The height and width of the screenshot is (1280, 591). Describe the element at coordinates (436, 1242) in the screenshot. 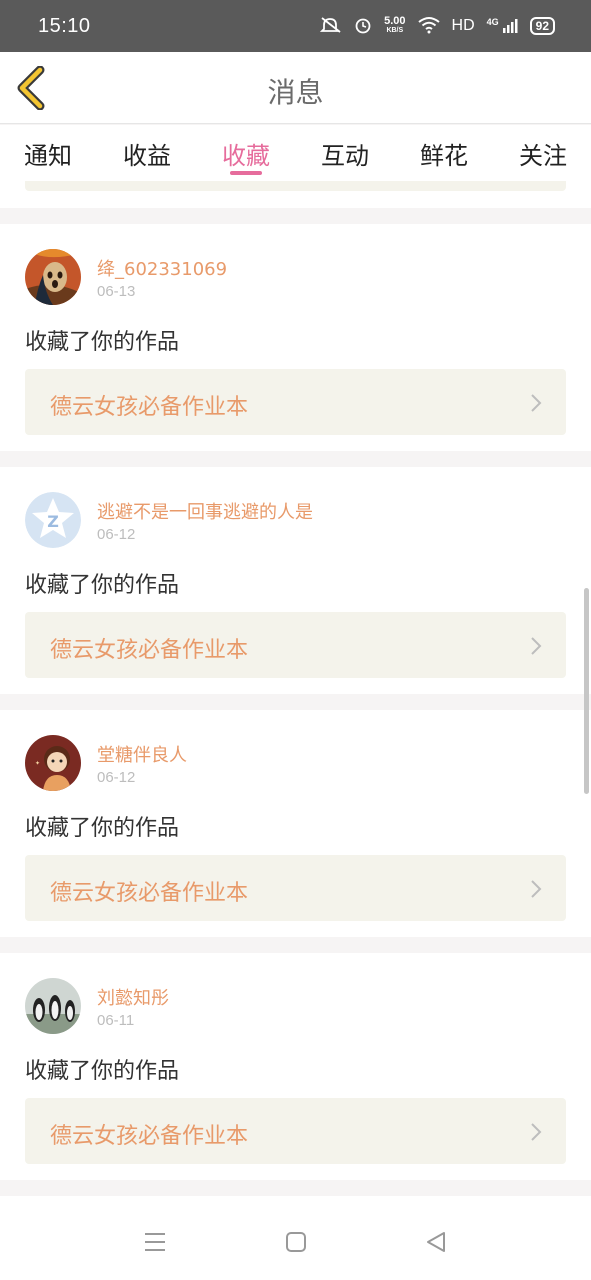

I see `back-triangle-icon` at that location.